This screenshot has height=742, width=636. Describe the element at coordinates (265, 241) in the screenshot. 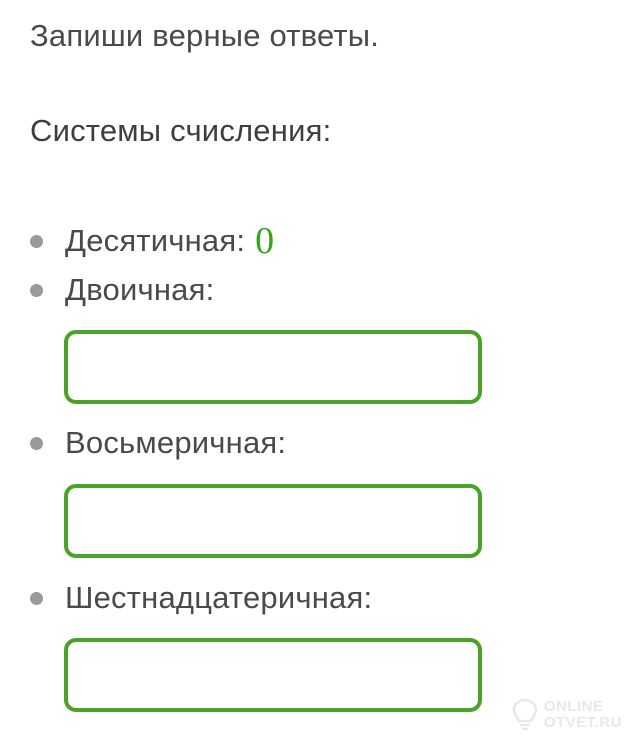

I see `decimal-answer: 0` at that location.